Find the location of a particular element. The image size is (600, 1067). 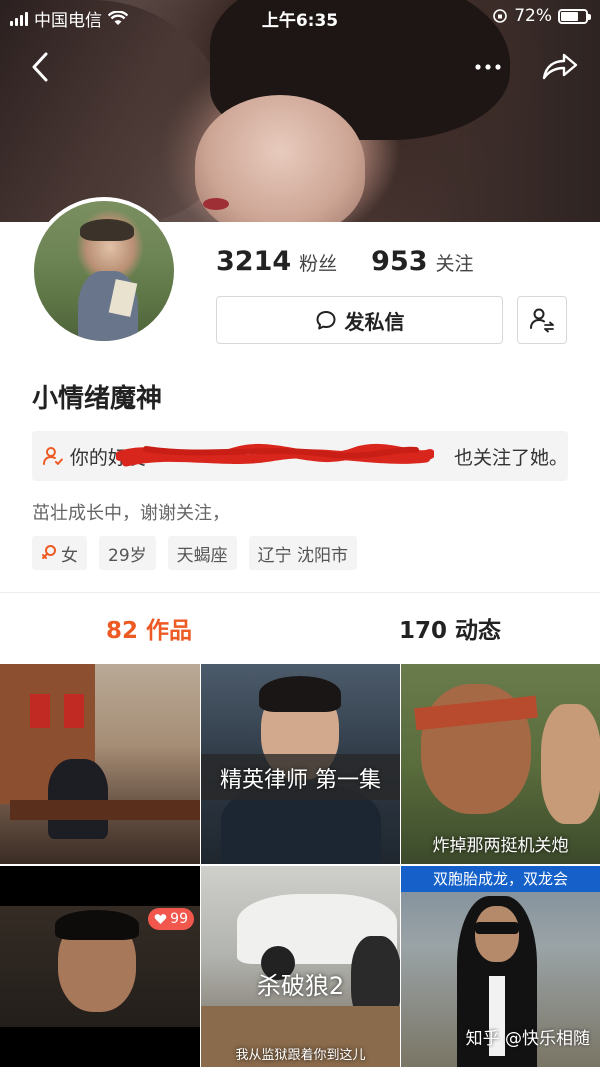

more-icon is located at coordinates (488, 67).